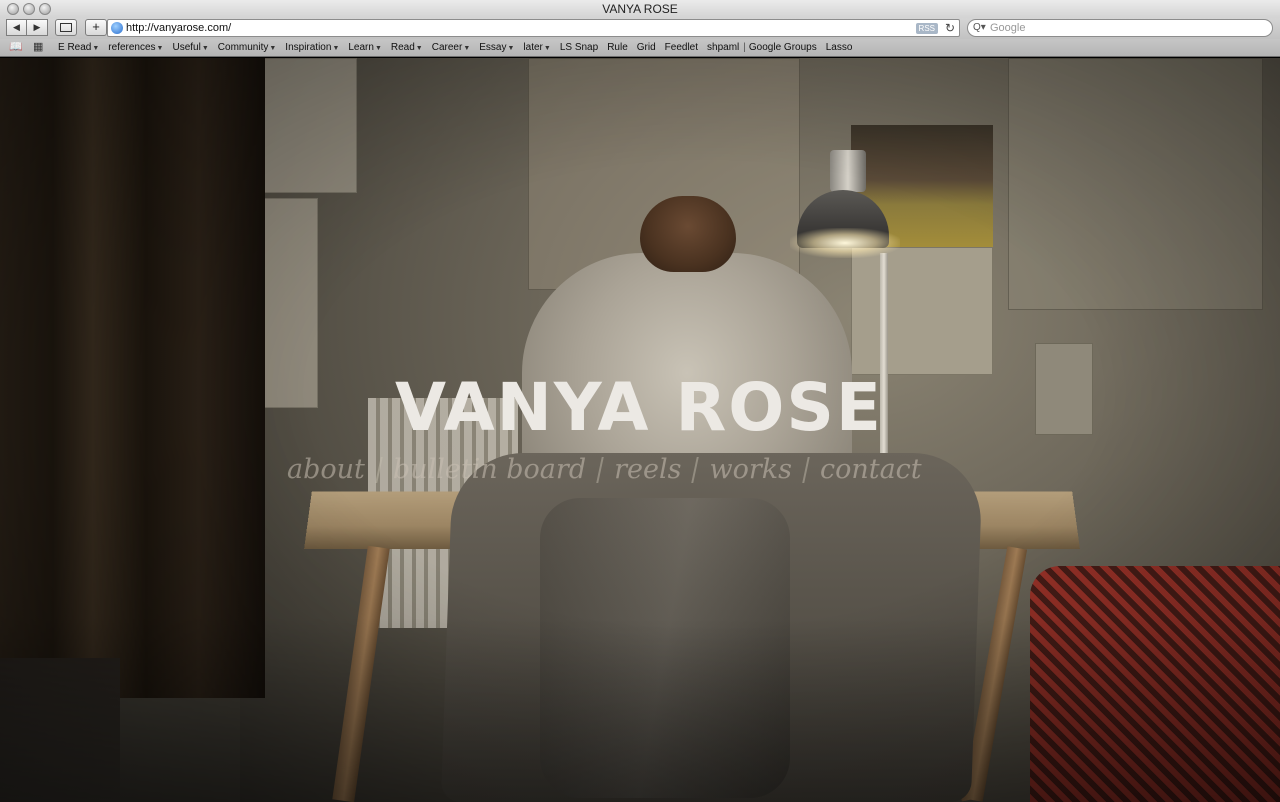 This screenshot has height=802, width=1280. What do you see at coordinates (96, 27) in the screenshot?
I see `add-bookmark-button: +` at bounding box center [96, 27].